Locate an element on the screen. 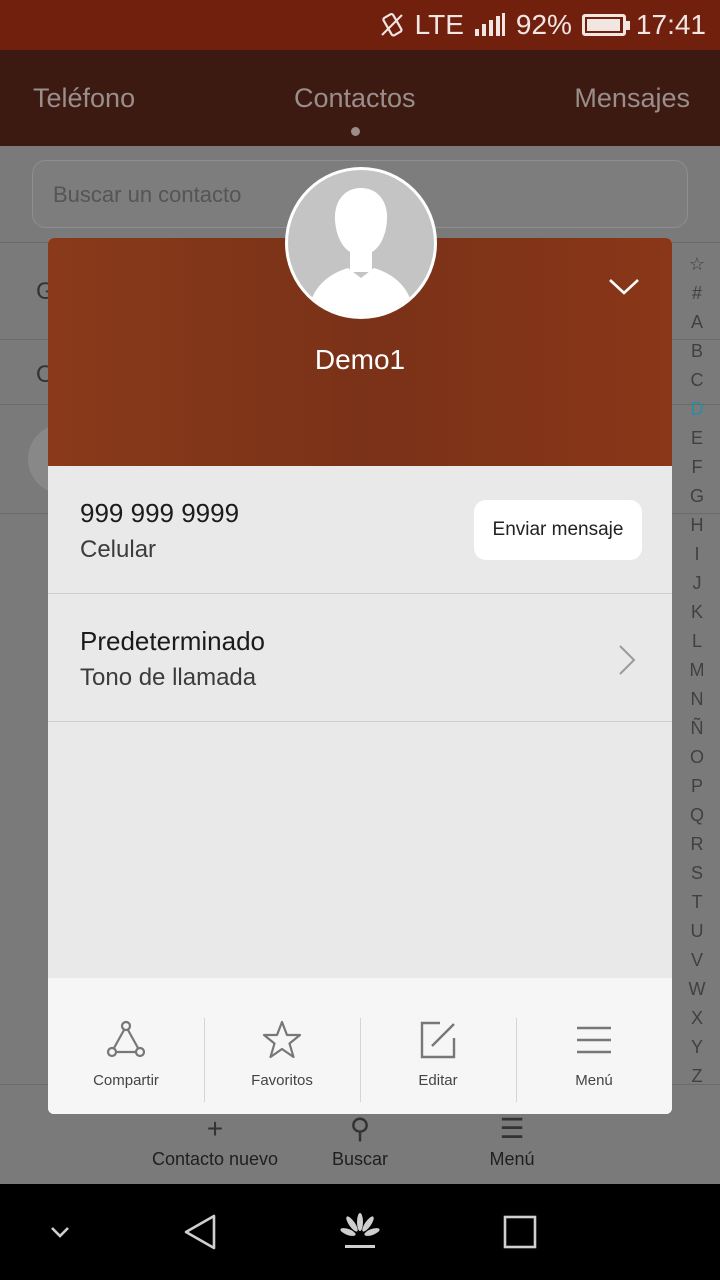 This screenshot has height=1280, width=720. huawei-logo-icon is located at coordinates (360, 1232).